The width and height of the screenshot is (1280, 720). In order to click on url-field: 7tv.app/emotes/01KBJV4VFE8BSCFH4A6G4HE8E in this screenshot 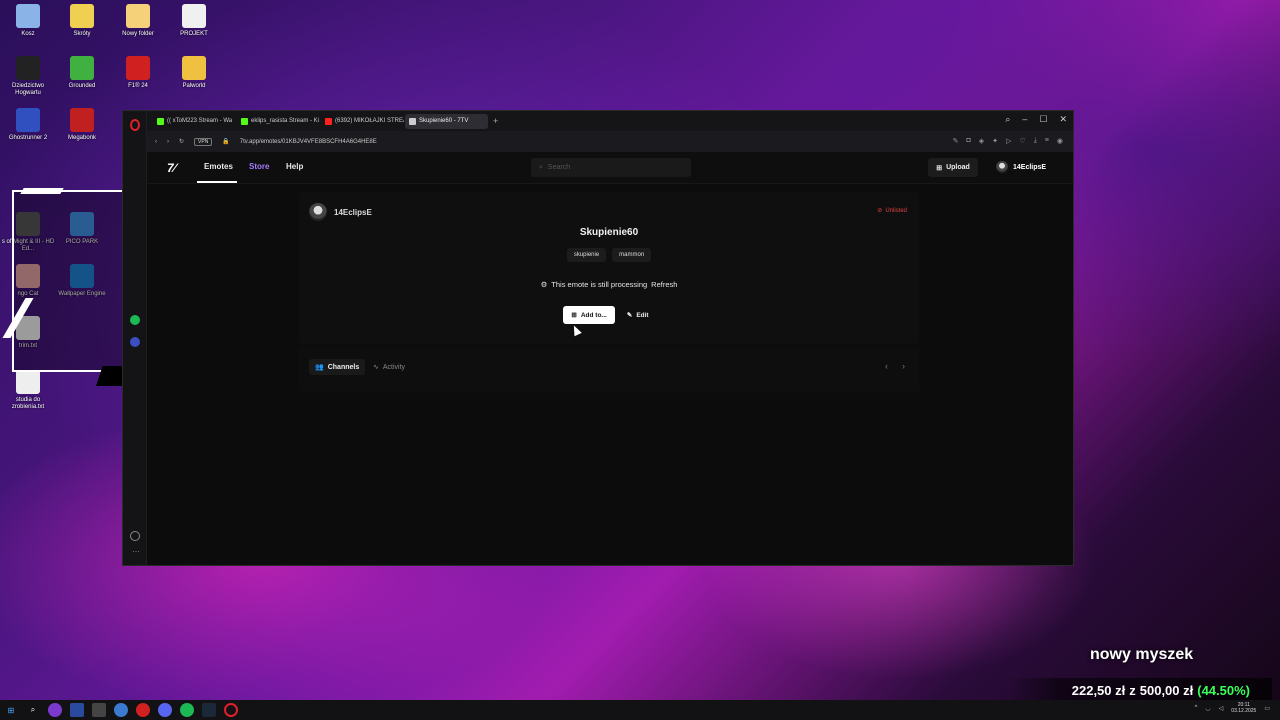, I will do `click(308, 142)`.